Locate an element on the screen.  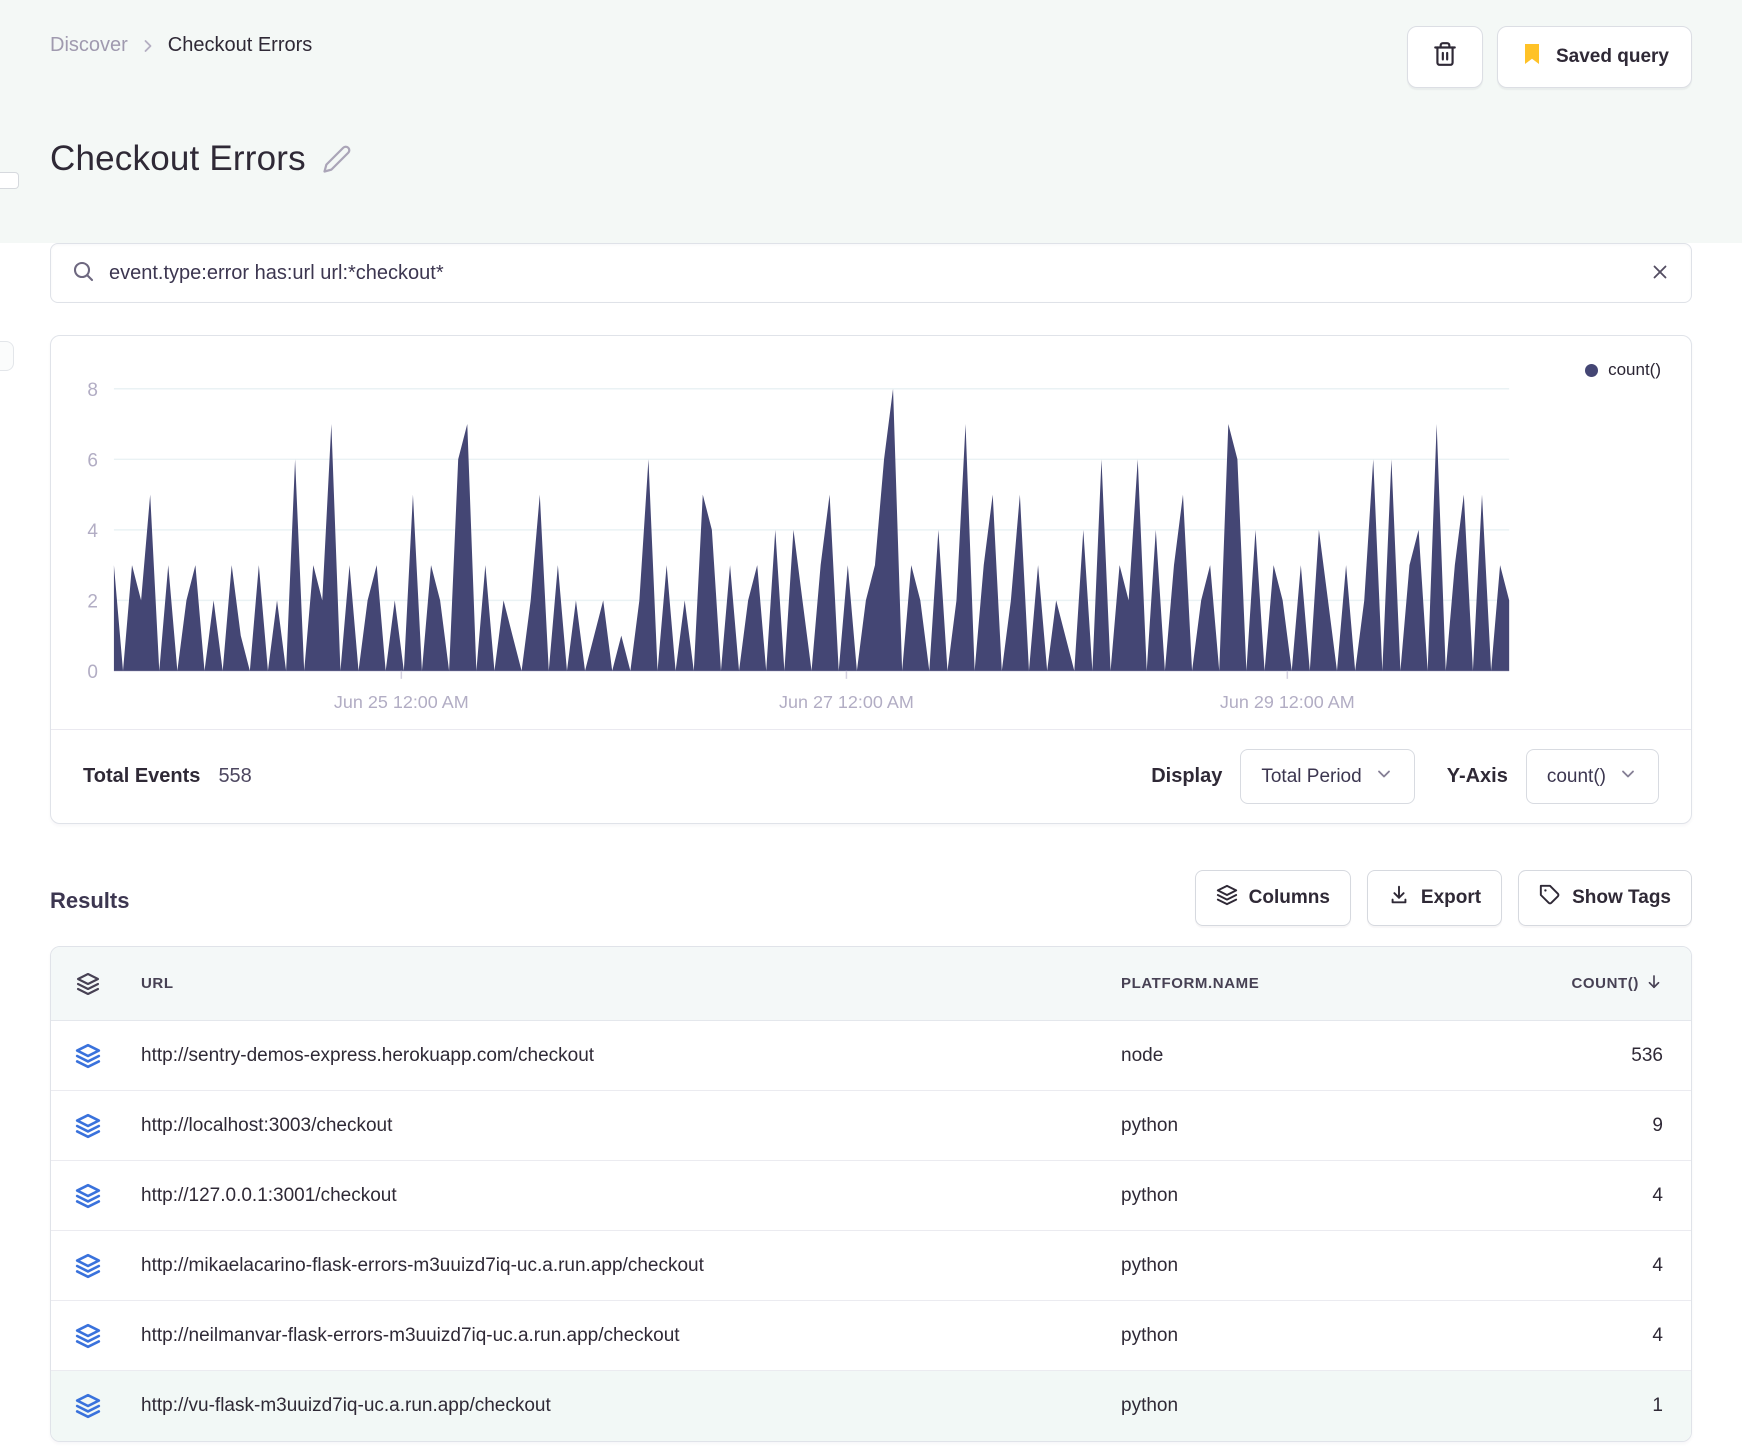
breadcrumb-current: Checkout Errors is located at coordinates (240, 45).